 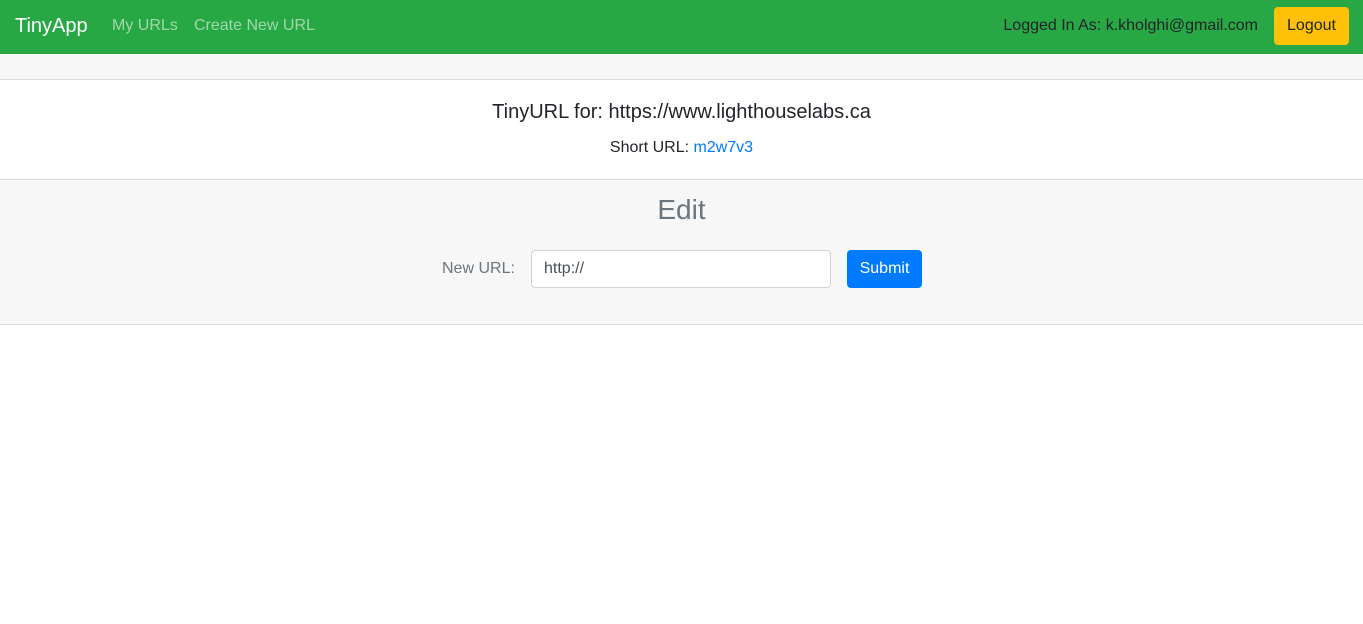 I want to click on nav-create-new-url-link: Create New URL, so click(x=254, y=26).